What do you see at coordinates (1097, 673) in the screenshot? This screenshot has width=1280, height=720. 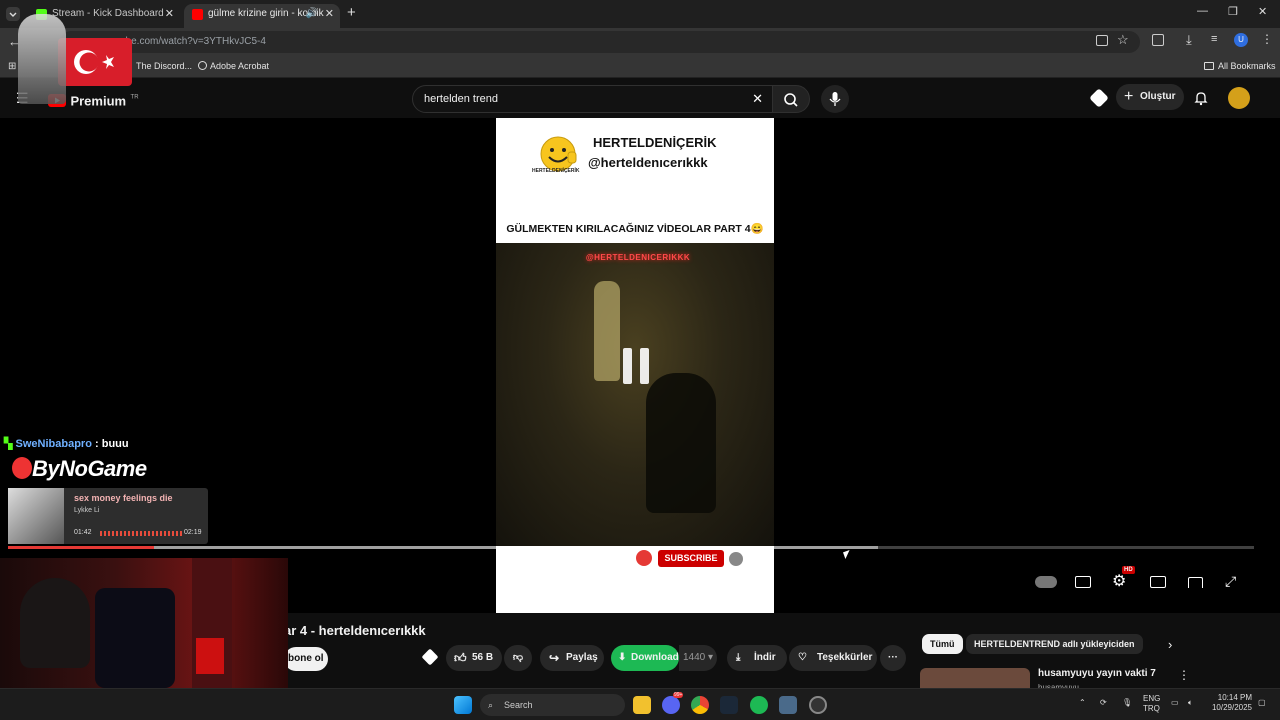 I see `sidebar-video-title: husamyuyu yayın vakti 7` at bounding box center [1097, 673].